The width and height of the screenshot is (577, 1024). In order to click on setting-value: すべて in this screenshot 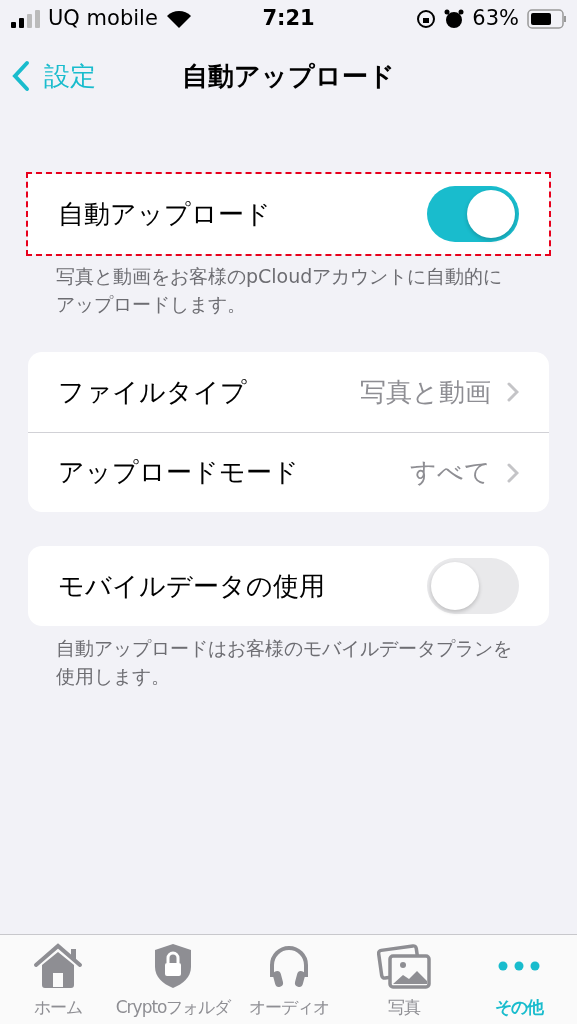, I will do `click(450, 472)`.